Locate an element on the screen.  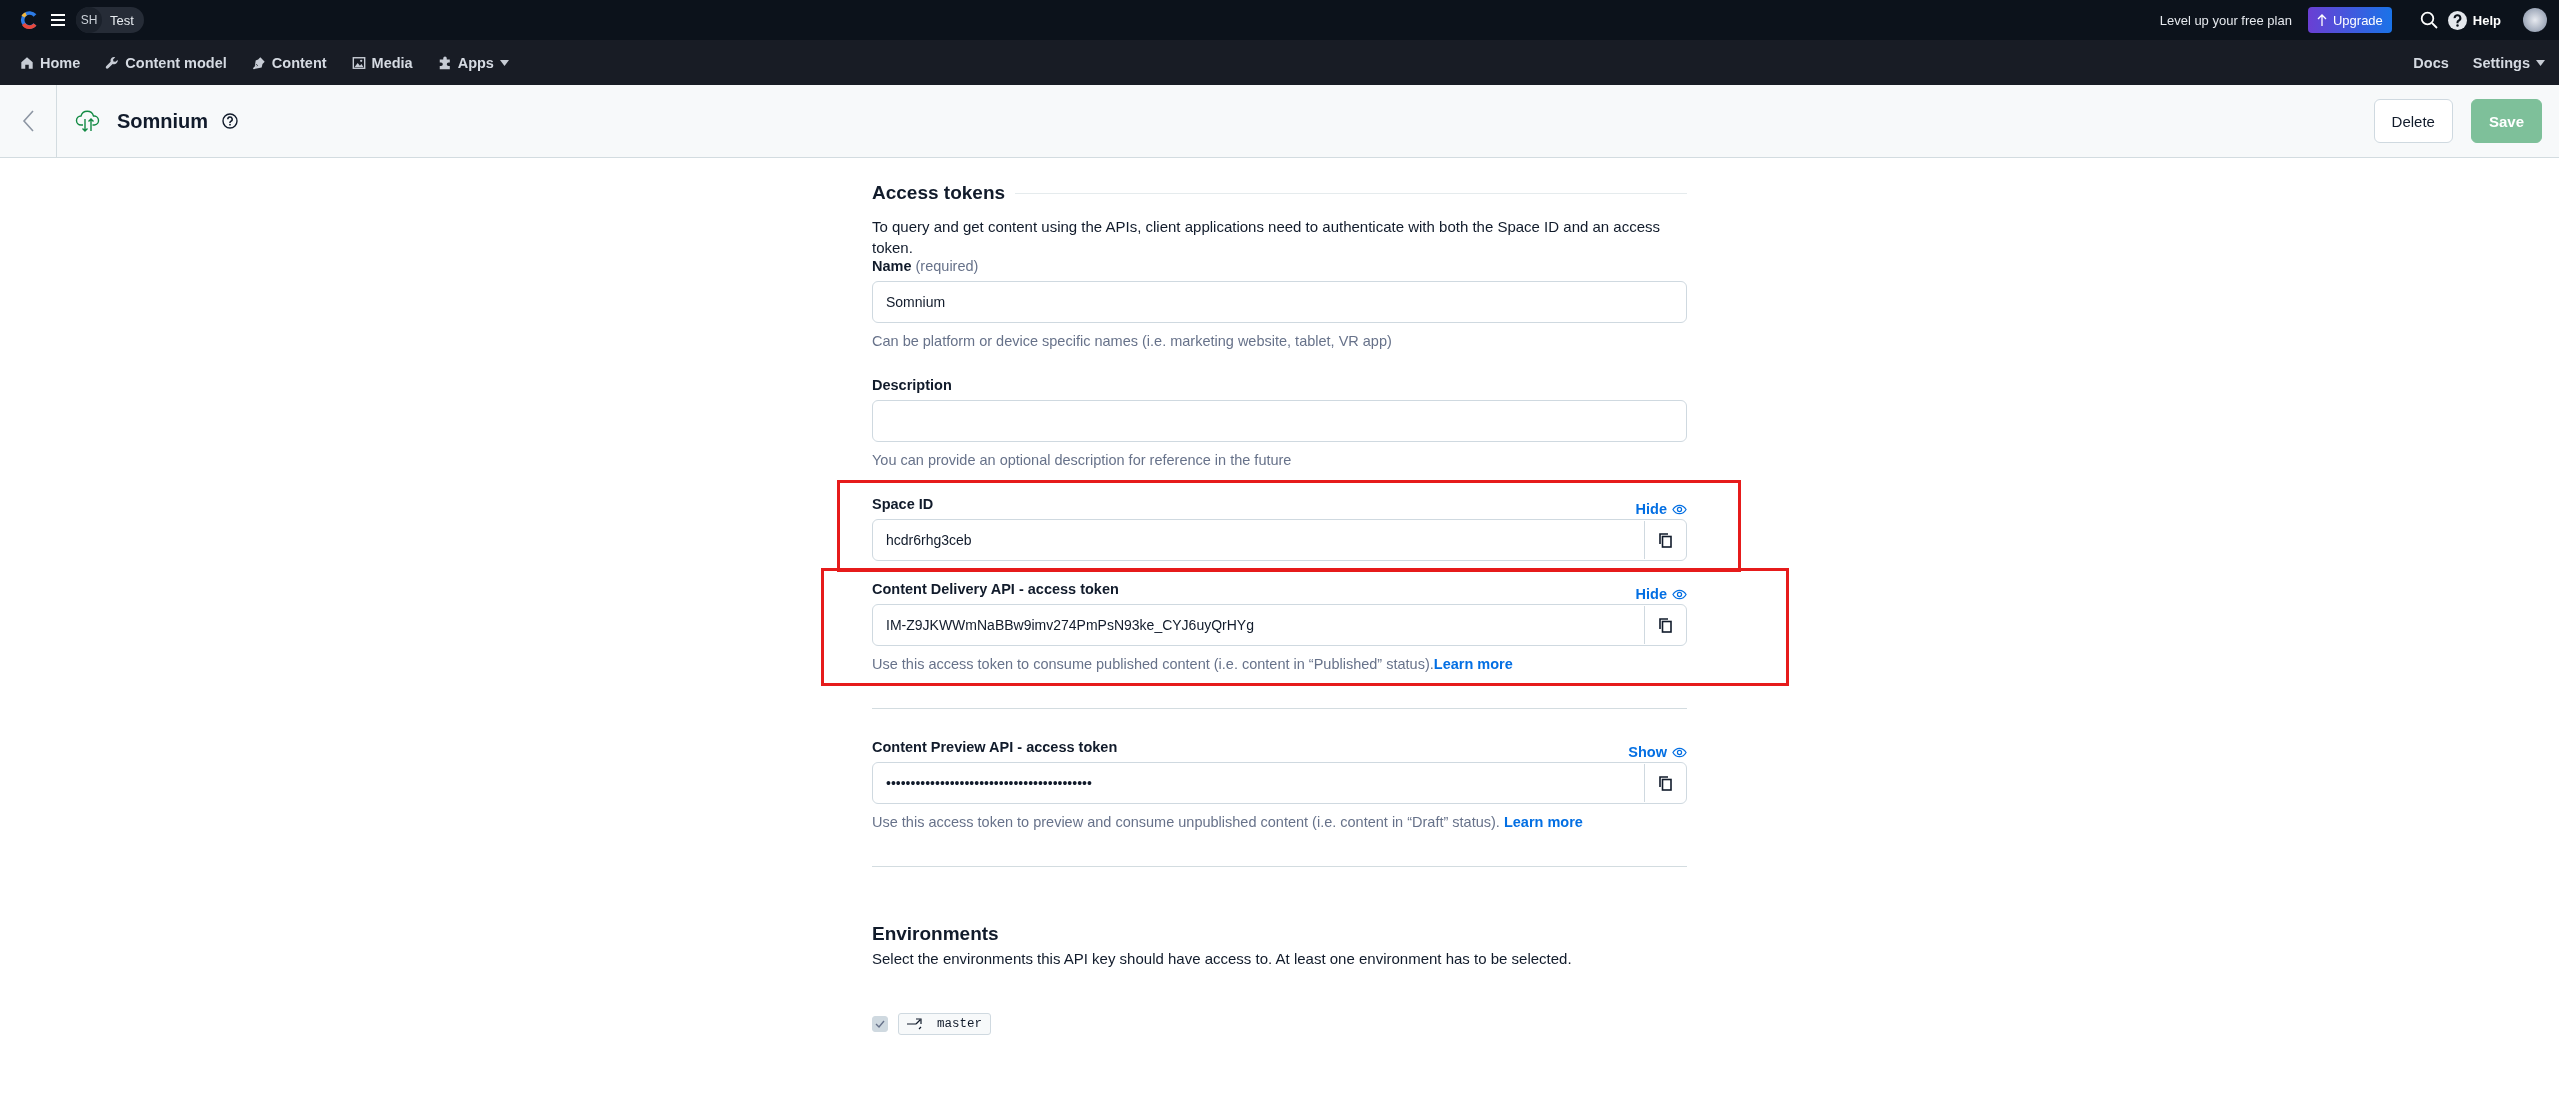
image-icon is located at coordinates (358, 62).